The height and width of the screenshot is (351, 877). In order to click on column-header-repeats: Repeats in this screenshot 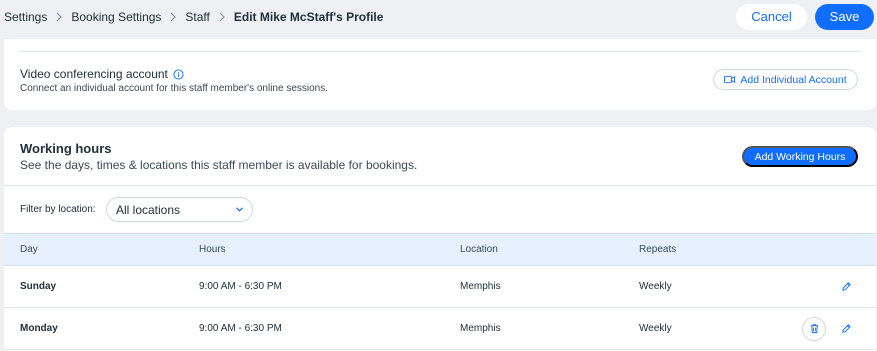, I will do `click(658, 249)`.